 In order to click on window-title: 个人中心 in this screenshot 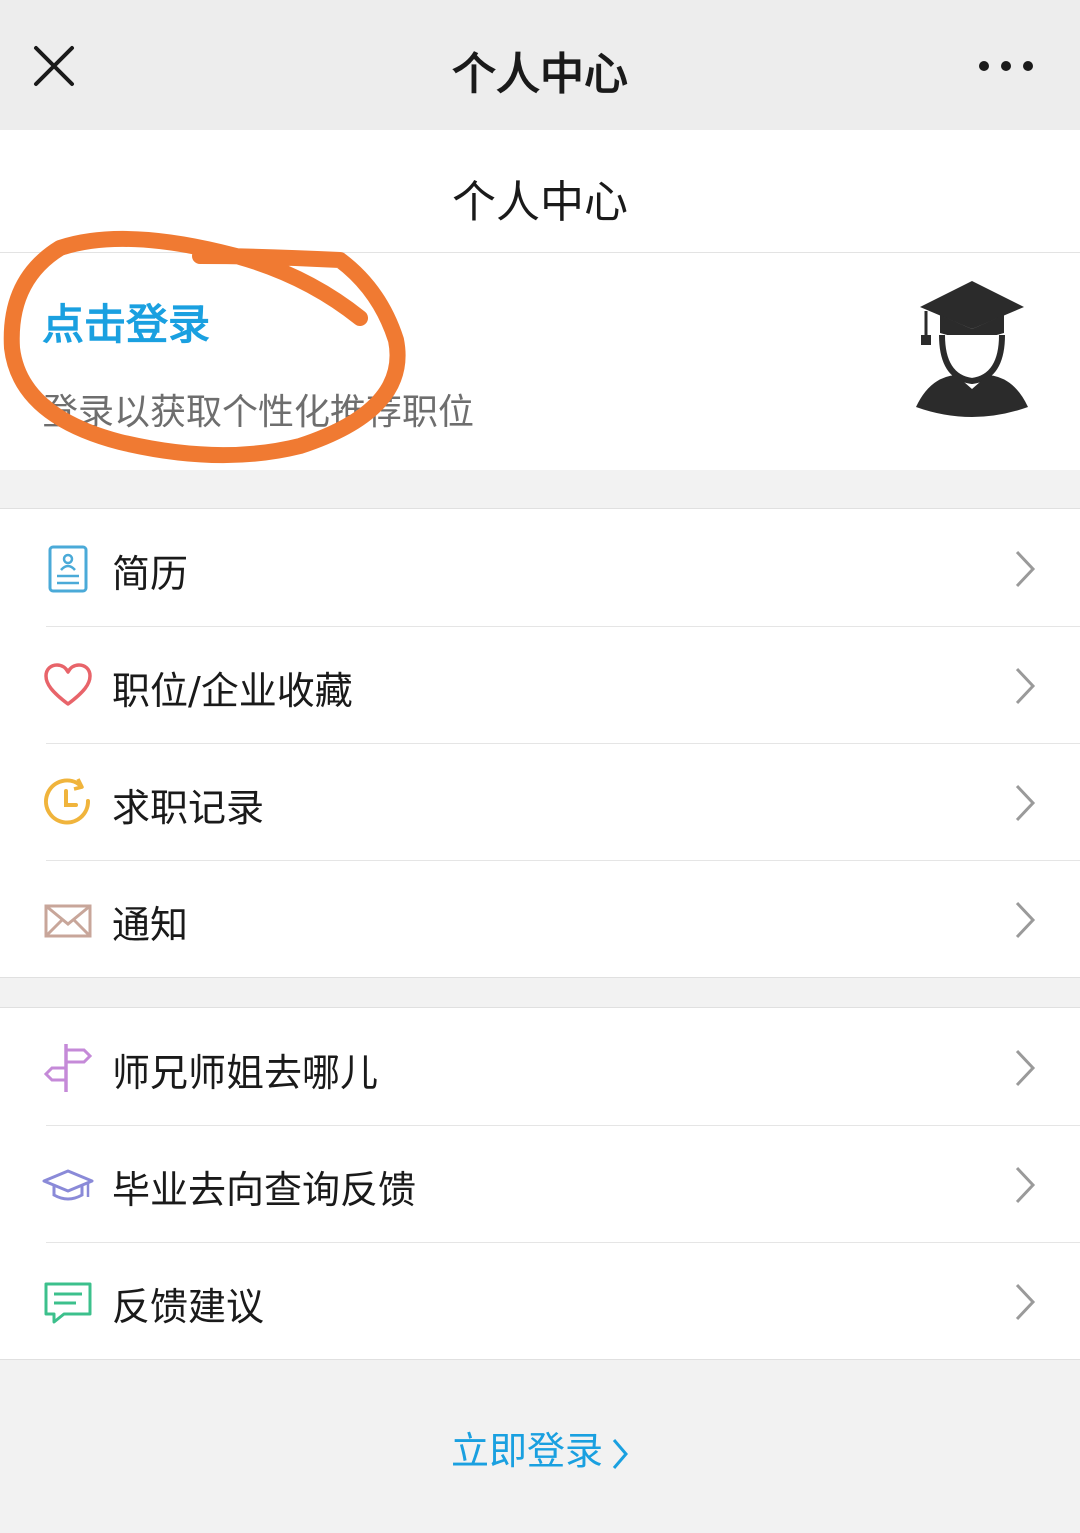, I will do `click(540, 74)`.